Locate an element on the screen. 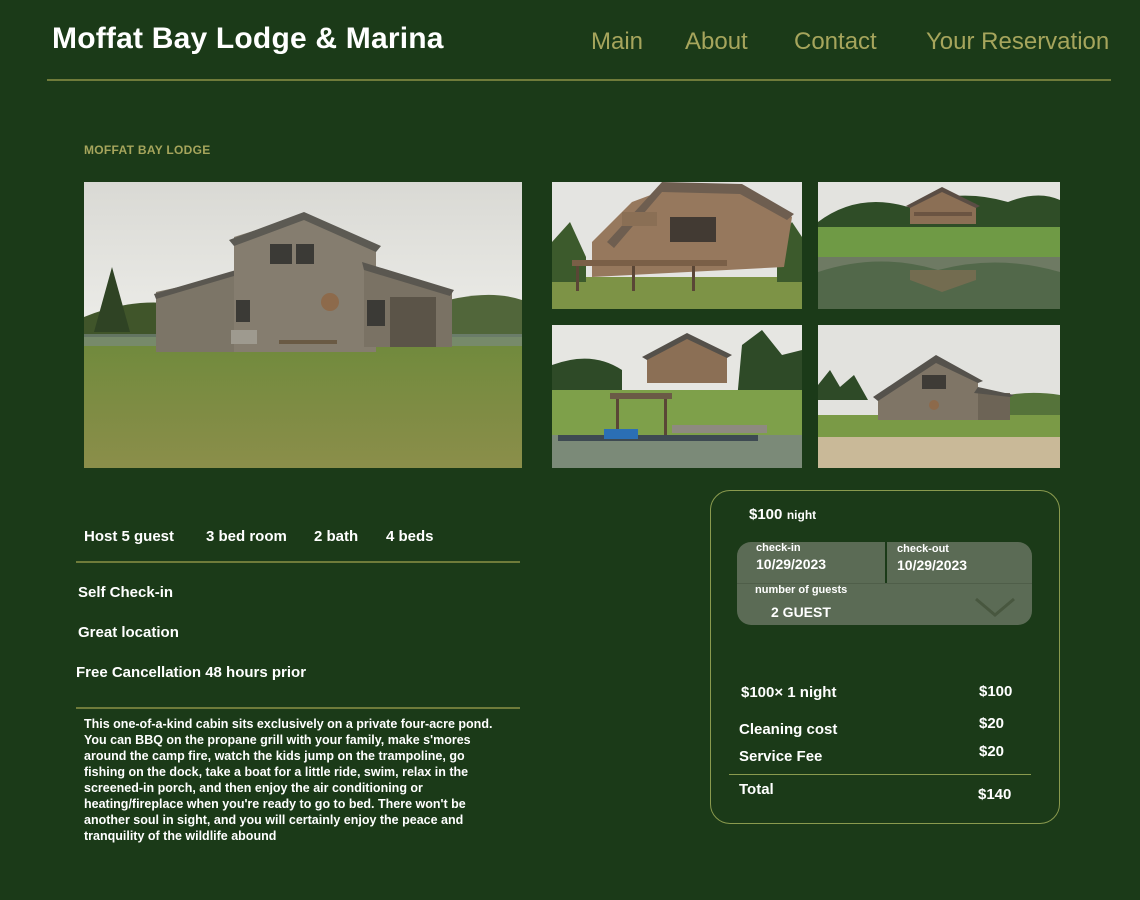 The height and width of the screenshot is (900, 1140). guest-count: Host 5 guest is located at coordinates (129, 536).